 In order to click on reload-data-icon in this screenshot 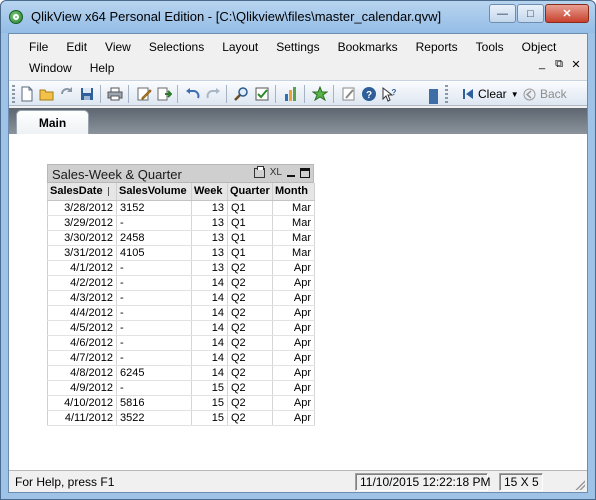, I will do `click(164, 94)`.